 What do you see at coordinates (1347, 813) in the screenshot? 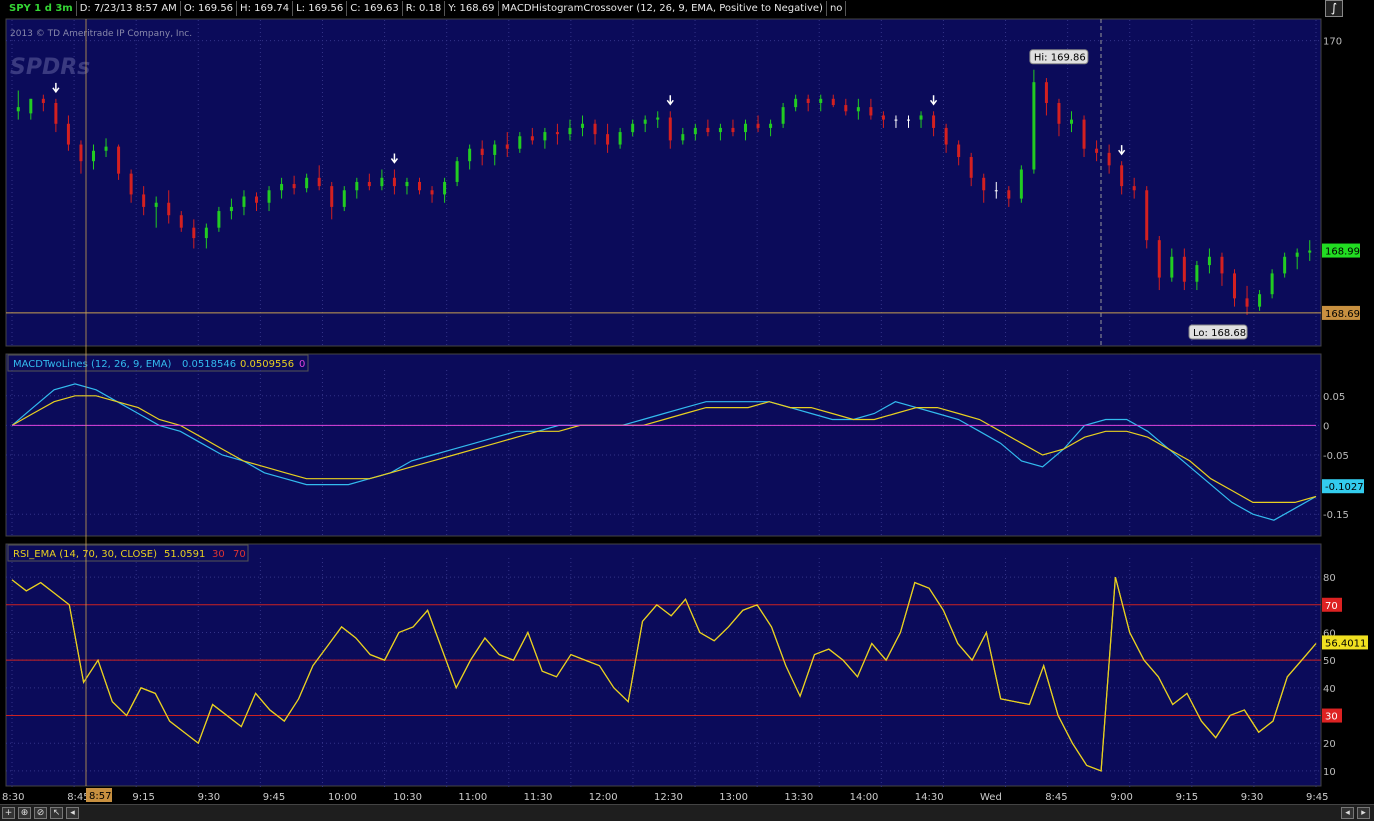
I see `scroll-back-icon: ◂` at bounding box center [1347, 813].